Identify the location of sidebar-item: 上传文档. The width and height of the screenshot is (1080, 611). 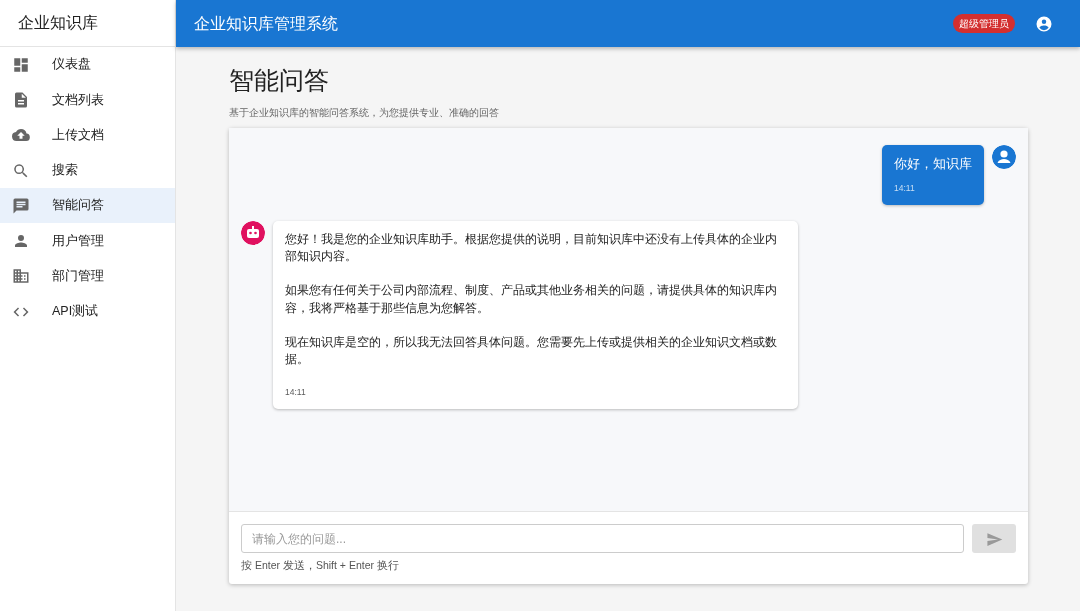
(87, 135).